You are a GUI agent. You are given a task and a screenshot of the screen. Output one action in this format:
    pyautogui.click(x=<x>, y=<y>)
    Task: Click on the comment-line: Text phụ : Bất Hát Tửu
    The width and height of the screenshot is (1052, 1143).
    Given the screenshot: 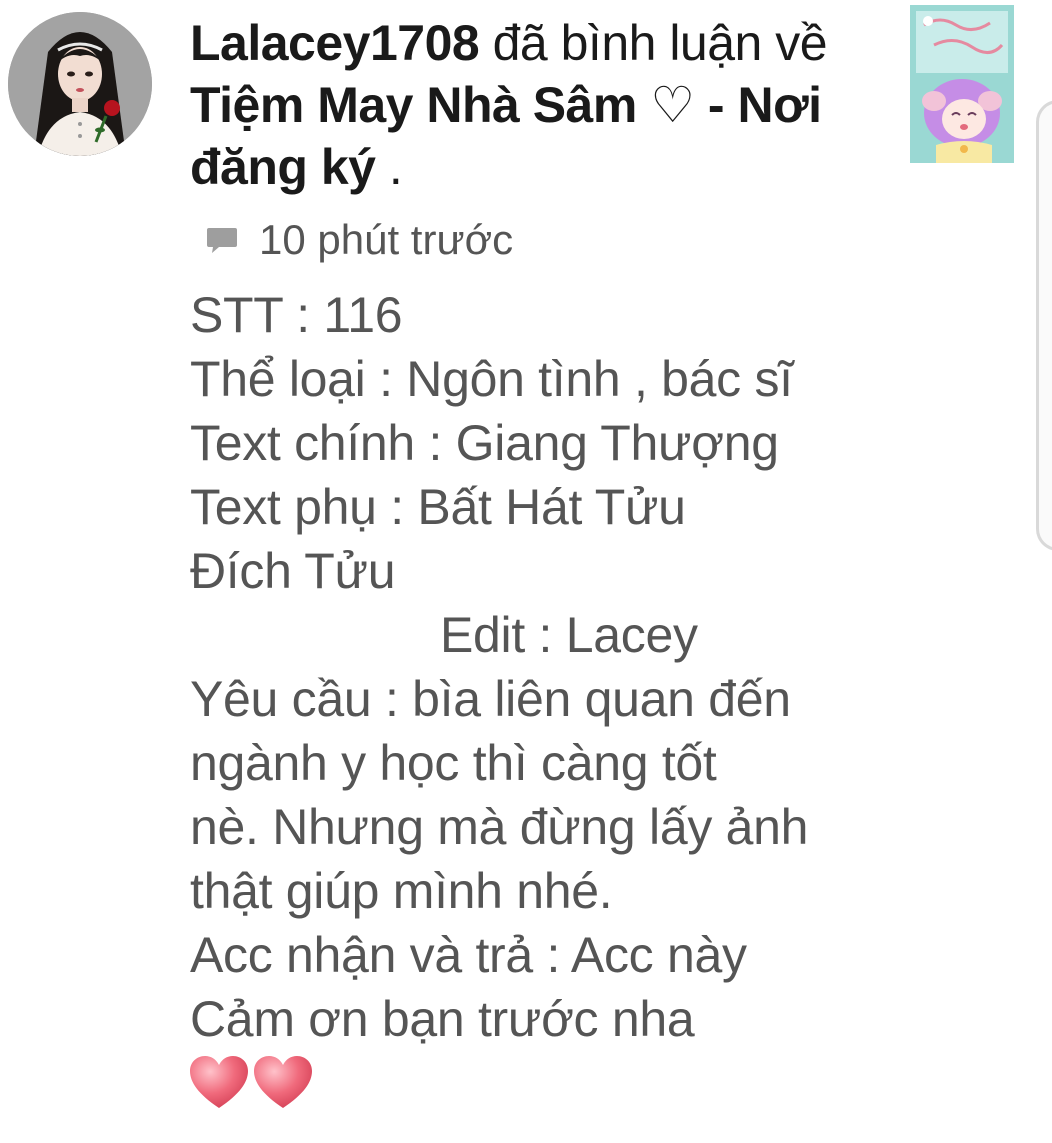 What is the action you would take?
    pyautogui.click(x=438, y=507)
    